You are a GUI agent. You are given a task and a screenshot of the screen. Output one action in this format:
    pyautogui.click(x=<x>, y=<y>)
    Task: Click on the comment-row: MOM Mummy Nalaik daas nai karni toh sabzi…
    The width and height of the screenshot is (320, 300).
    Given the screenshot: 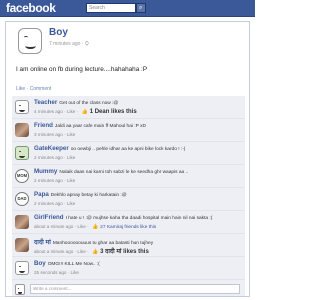 What is the action you would take?
    pyautogui.click(x=128, y=176)
    